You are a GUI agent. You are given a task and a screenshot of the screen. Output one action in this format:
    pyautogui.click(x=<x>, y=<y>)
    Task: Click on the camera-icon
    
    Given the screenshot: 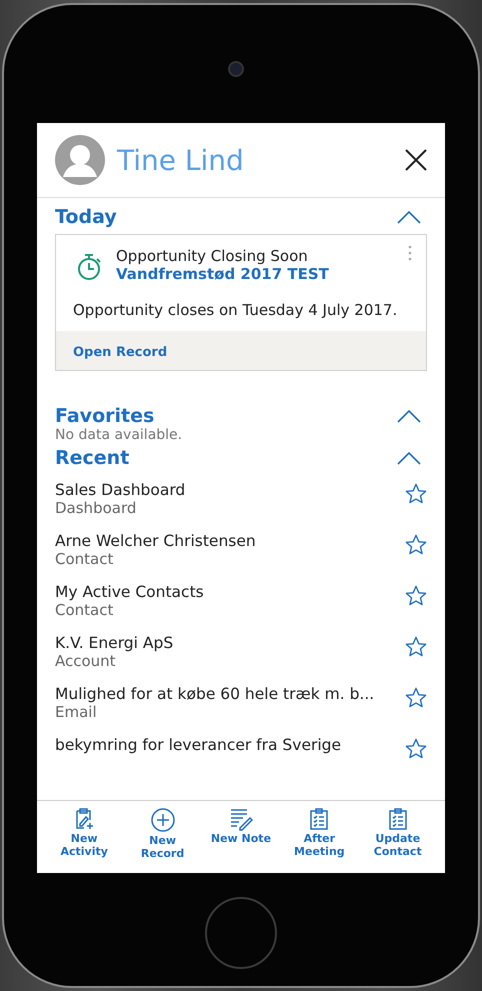 What is the action you would take?
    pyautogui.click(x=236, y=69)
    